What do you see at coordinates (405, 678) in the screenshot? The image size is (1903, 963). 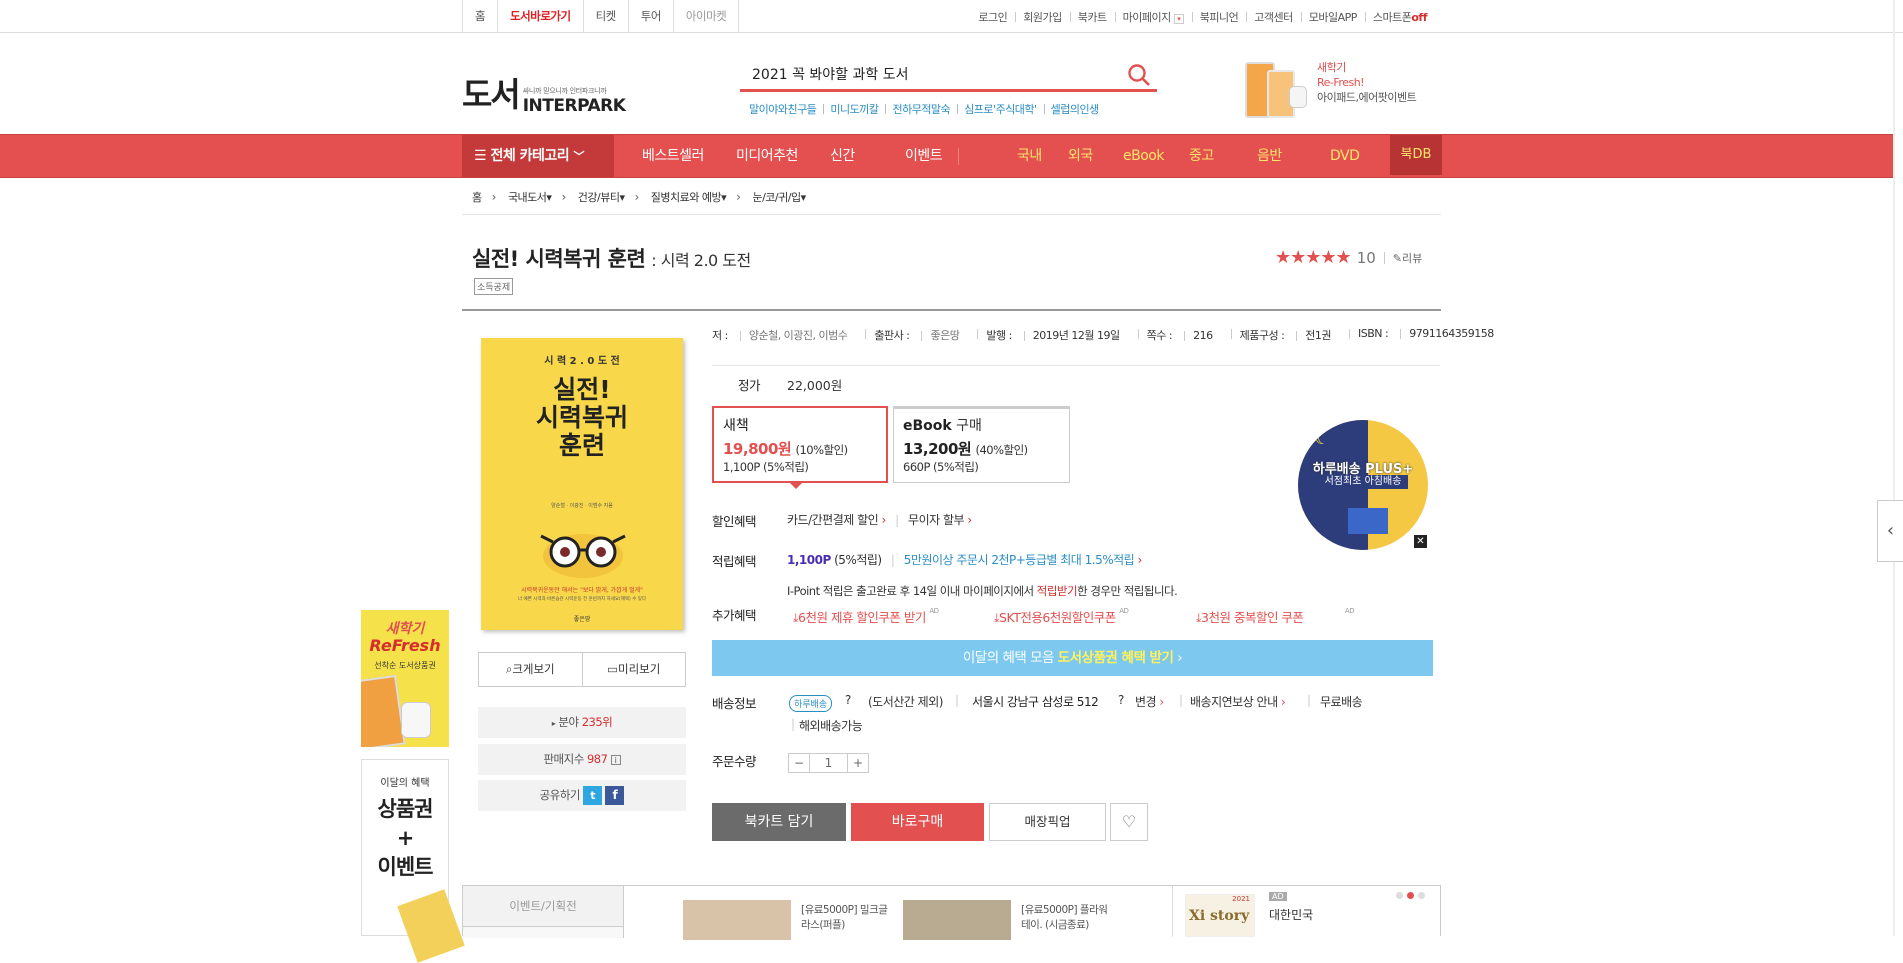 I see `side-banner-refresh: 새학기 ReFresh 선착순 도서상품권` at bounding box center [405, 678].